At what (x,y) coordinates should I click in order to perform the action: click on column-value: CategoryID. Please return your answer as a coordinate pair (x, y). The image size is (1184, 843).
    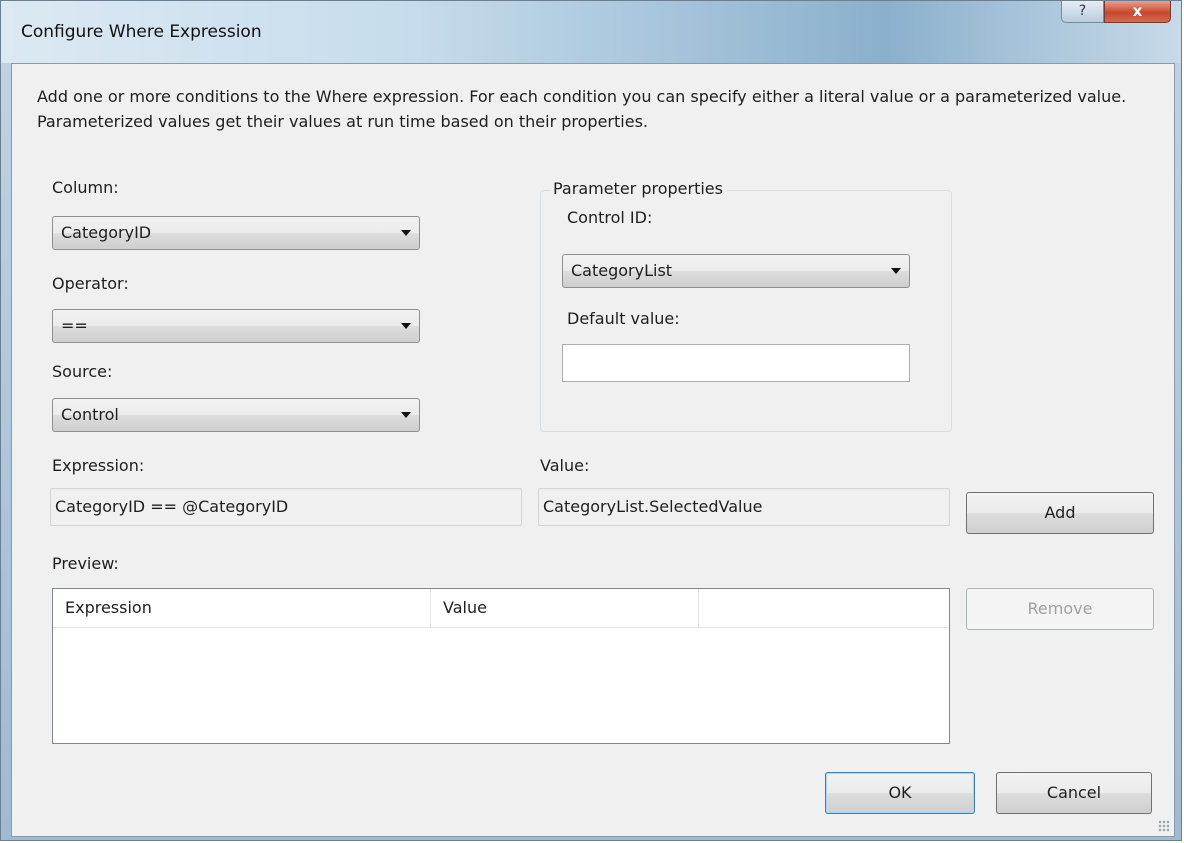
    Looking at the image, I should click on (106, 232).